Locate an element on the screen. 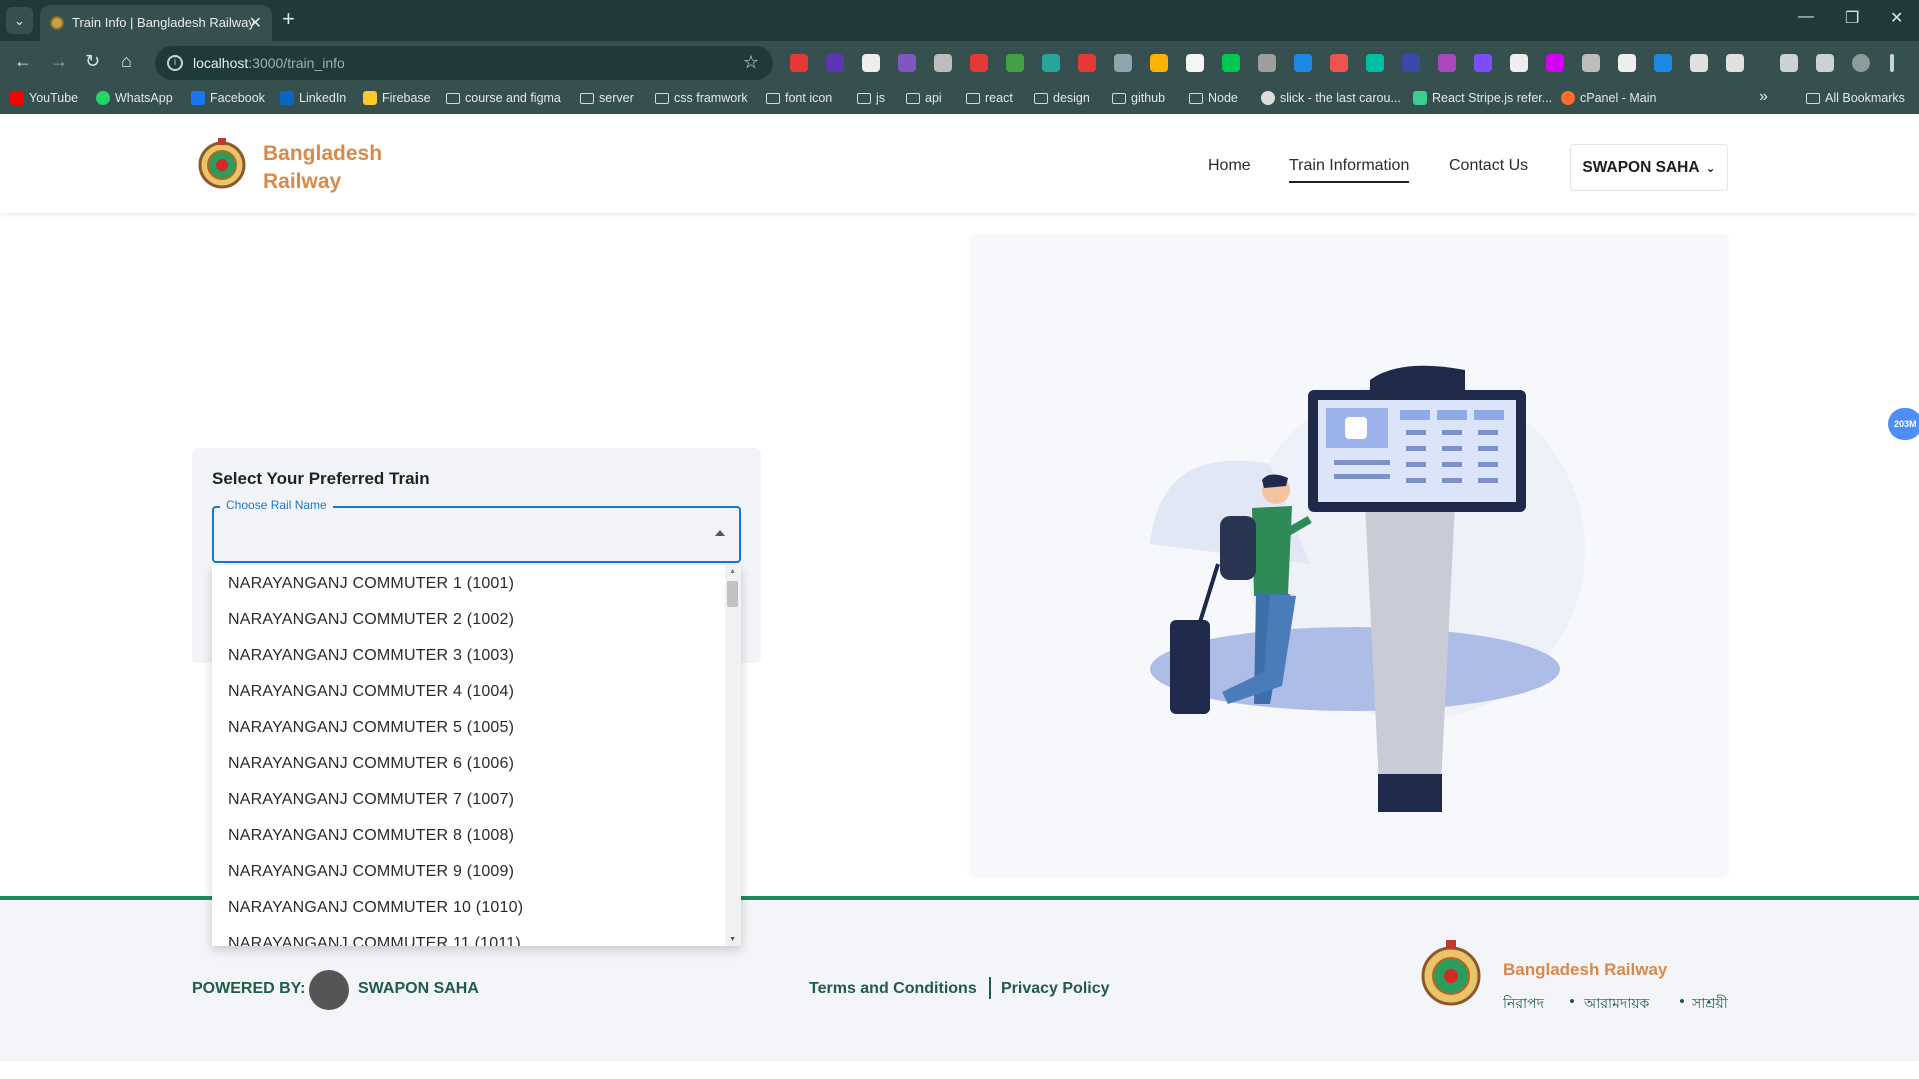 The image size is (1919, 1079). powered-by-label: POWERED BY: is located at coordinates (249, 988).